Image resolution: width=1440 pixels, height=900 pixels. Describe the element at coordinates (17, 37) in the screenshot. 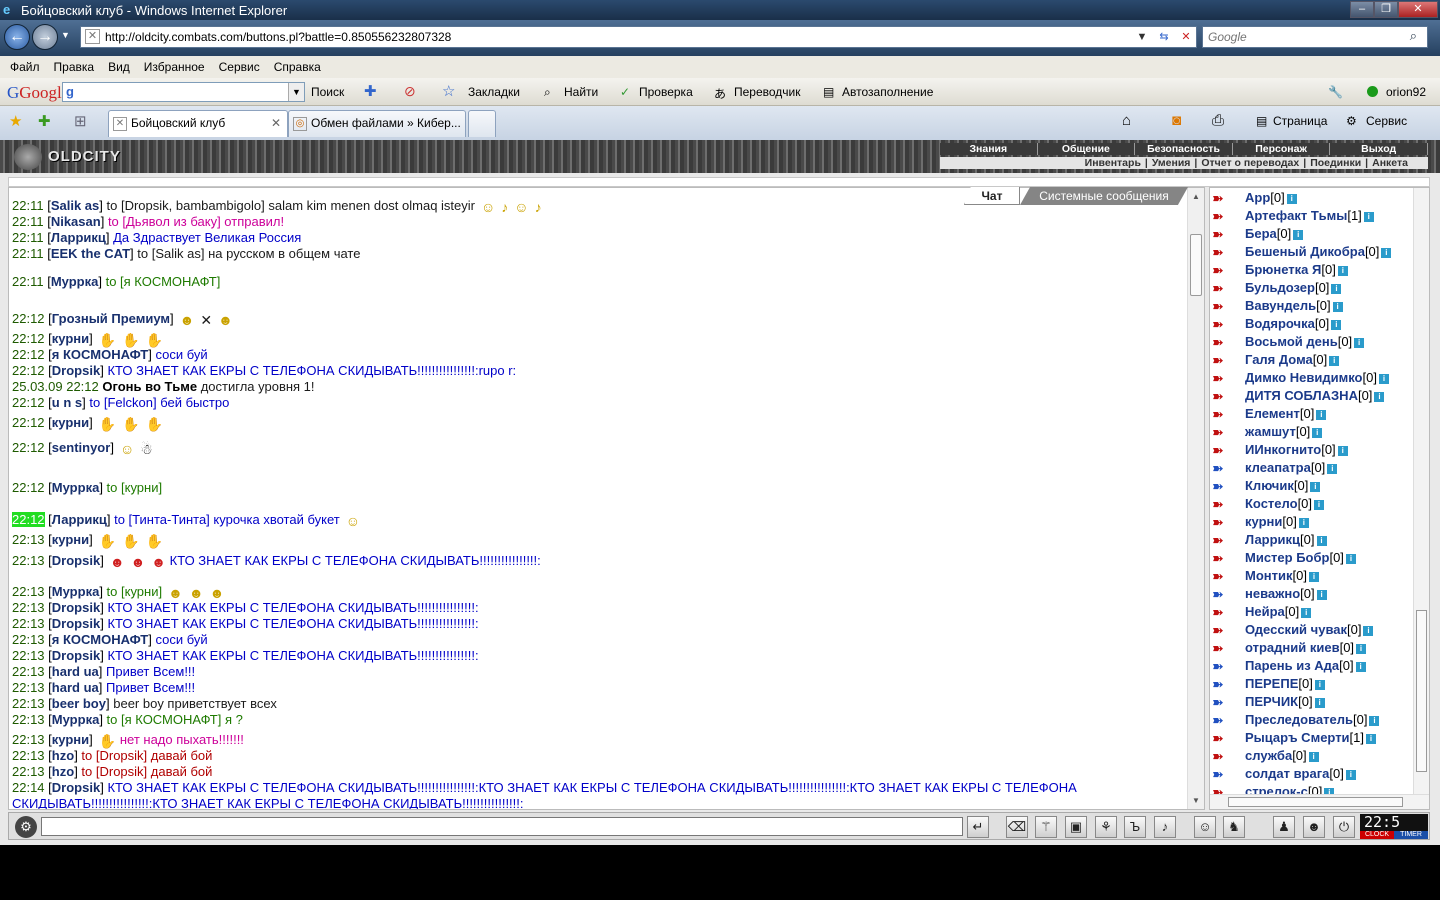

I see `back-button: ←` at that location.